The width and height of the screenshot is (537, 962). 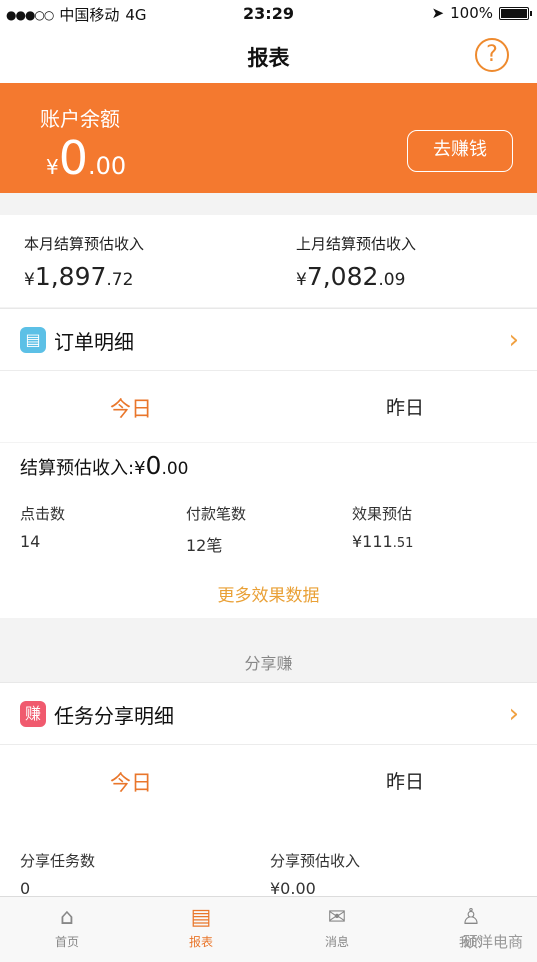 I want to click on balance-integer: 0, so click(x=73, y=158).